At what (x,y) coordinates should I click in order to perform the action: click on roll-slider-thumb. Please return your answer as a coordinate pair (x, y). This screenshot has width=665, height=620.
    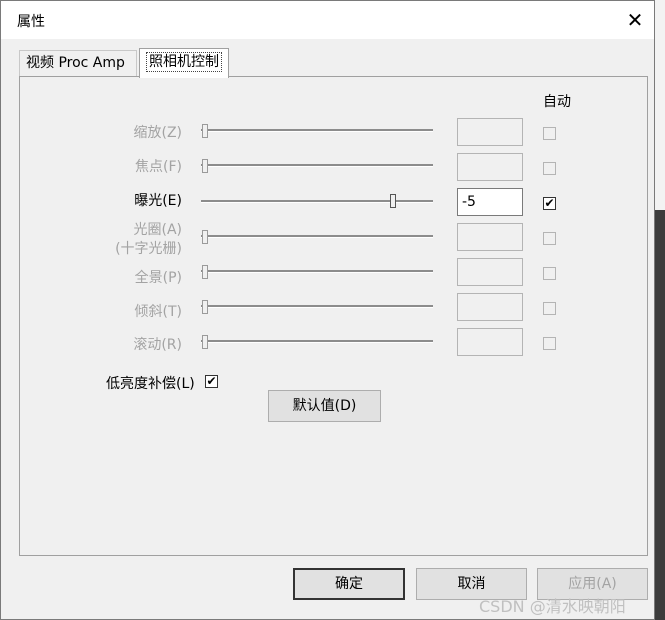
    Looking at the image, I should click on (205, 342).